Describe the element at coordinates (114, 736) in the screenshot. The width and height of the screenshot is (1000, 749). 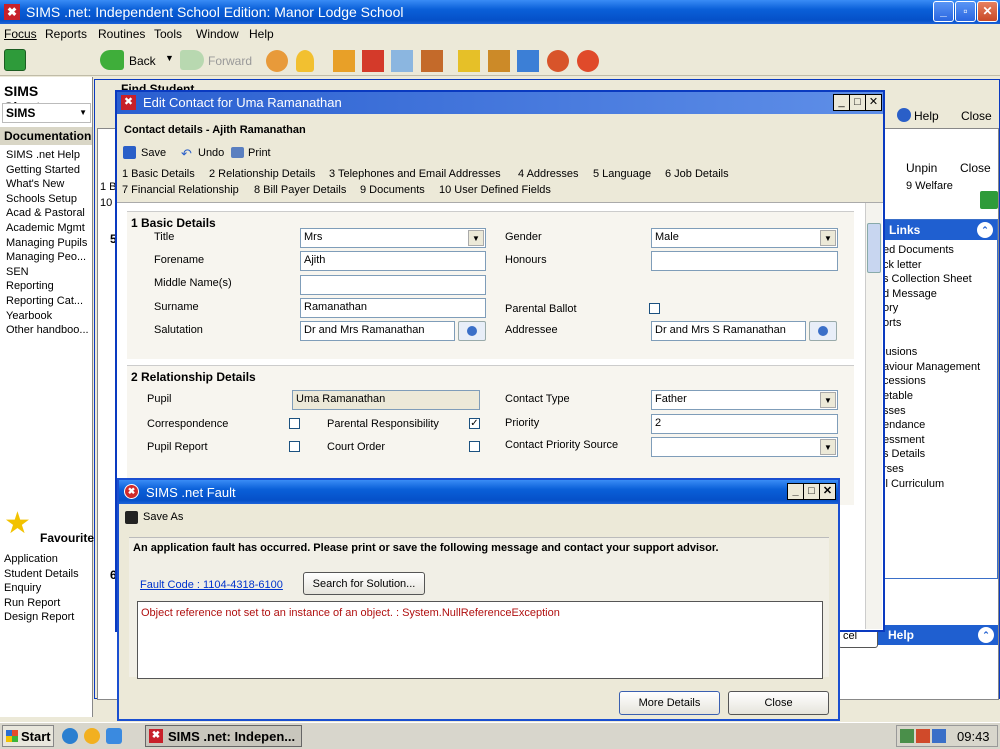
I see `explorer-icon` at that location.